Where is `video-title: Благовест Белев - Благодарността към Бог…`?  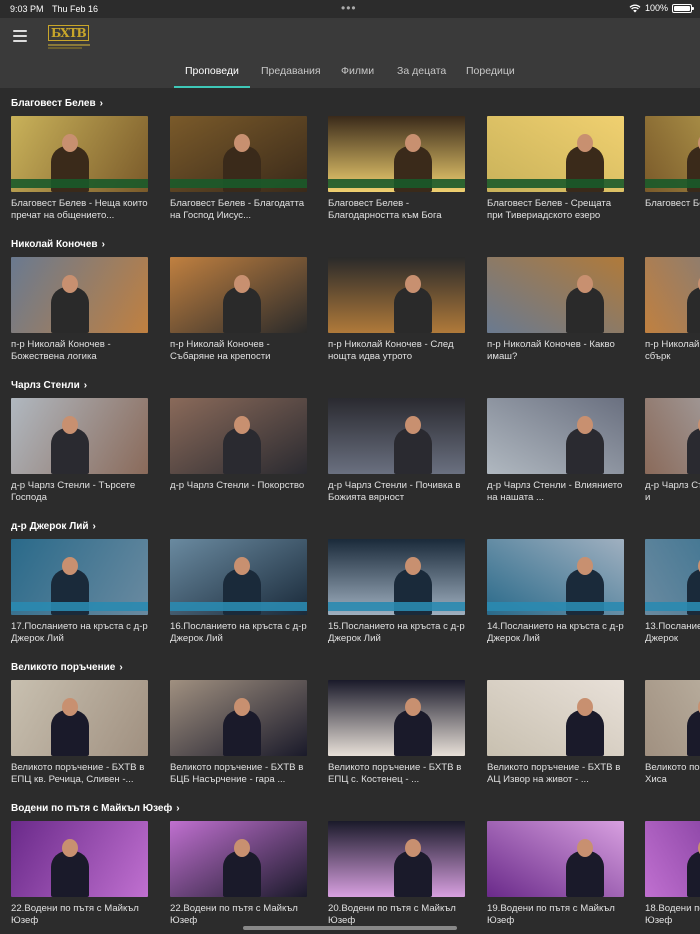 video-title: Благовест Белев - Благодарността към Бог… is located at coordinates (385, 209).